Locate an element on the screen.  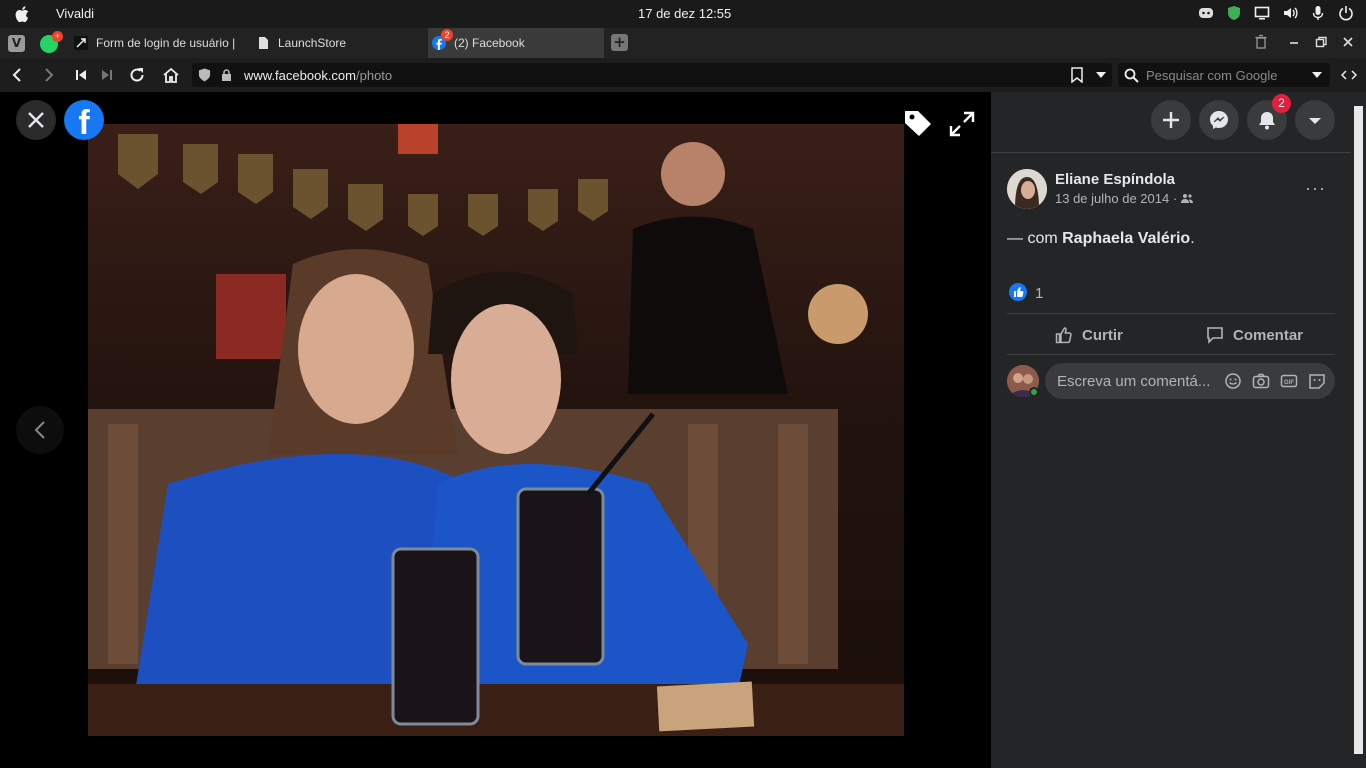
previous-photo-button is located at coordinates (40, 430).